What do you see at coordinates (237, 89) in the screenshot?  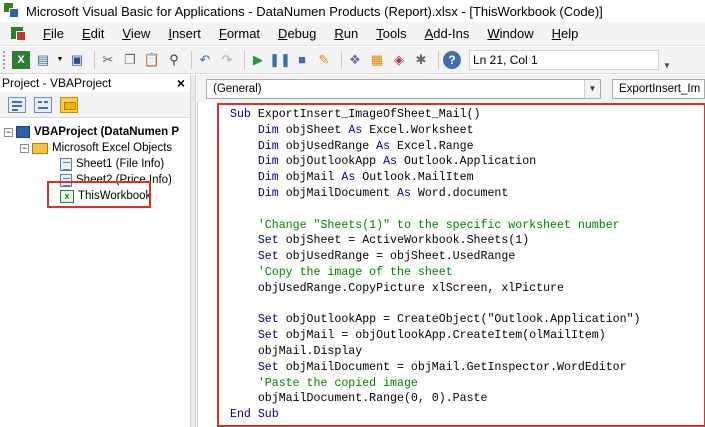 I see `object-dropdown-value: (General)` at bounding box center [237, 89].